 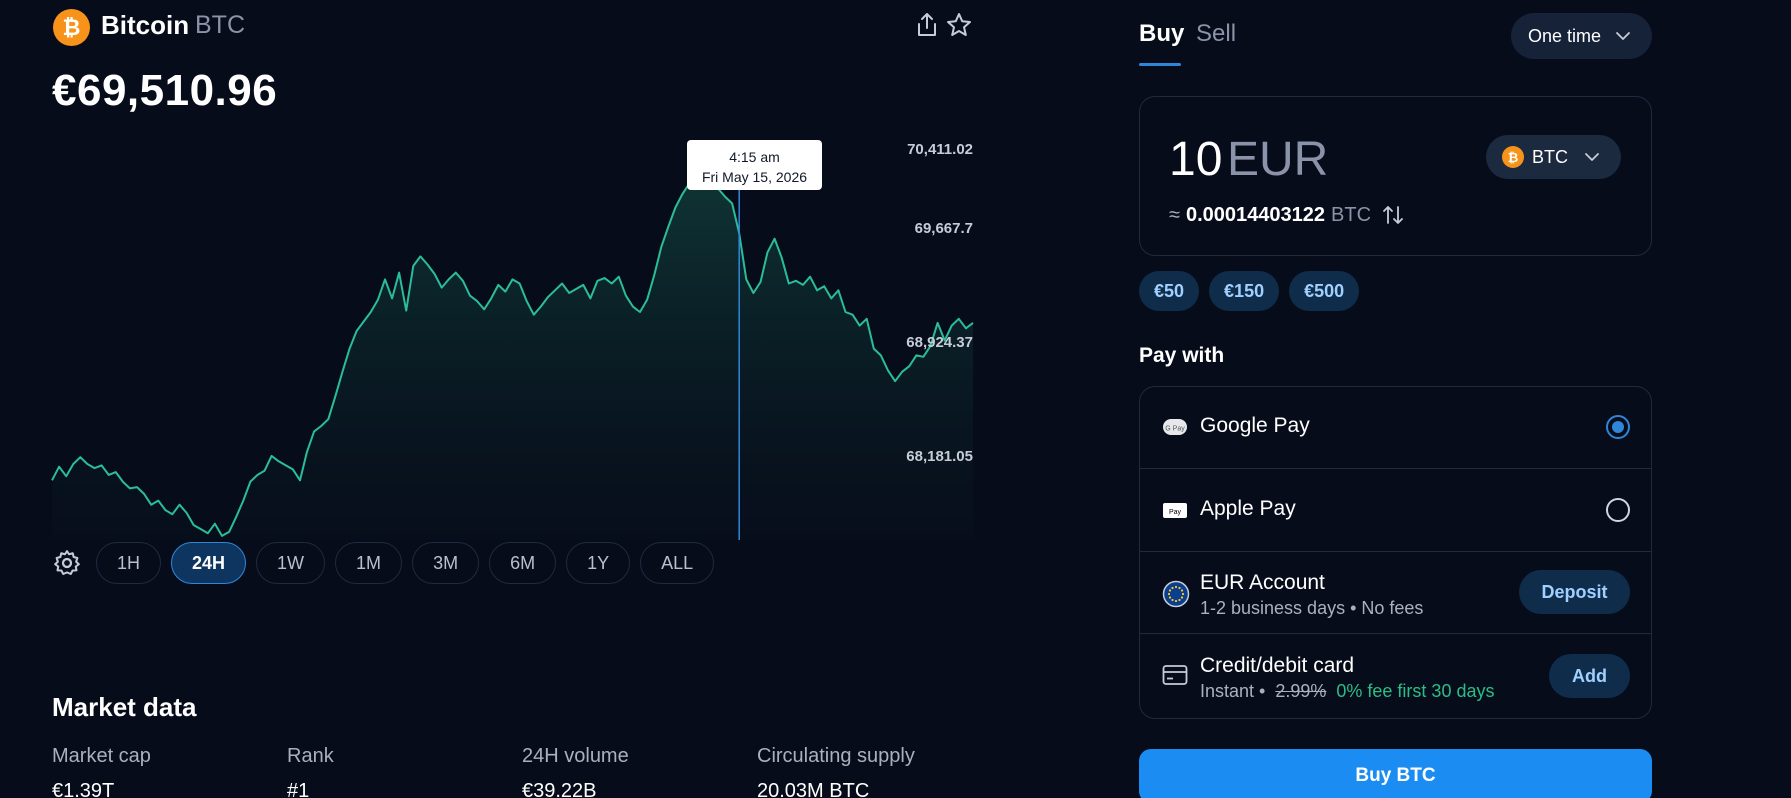 I want to click on card-speed: Instant •, so click(x=1233, y=691).